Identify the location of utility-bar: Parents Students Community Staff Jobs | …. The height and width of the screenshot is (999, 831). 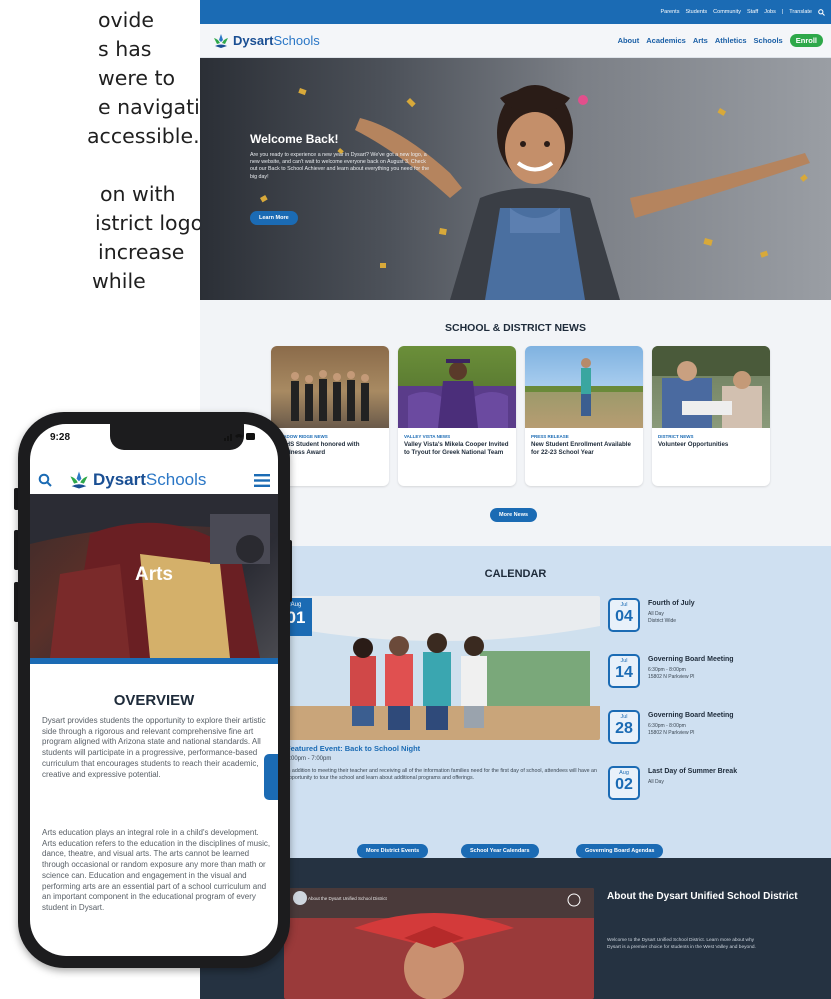
(515, 12).